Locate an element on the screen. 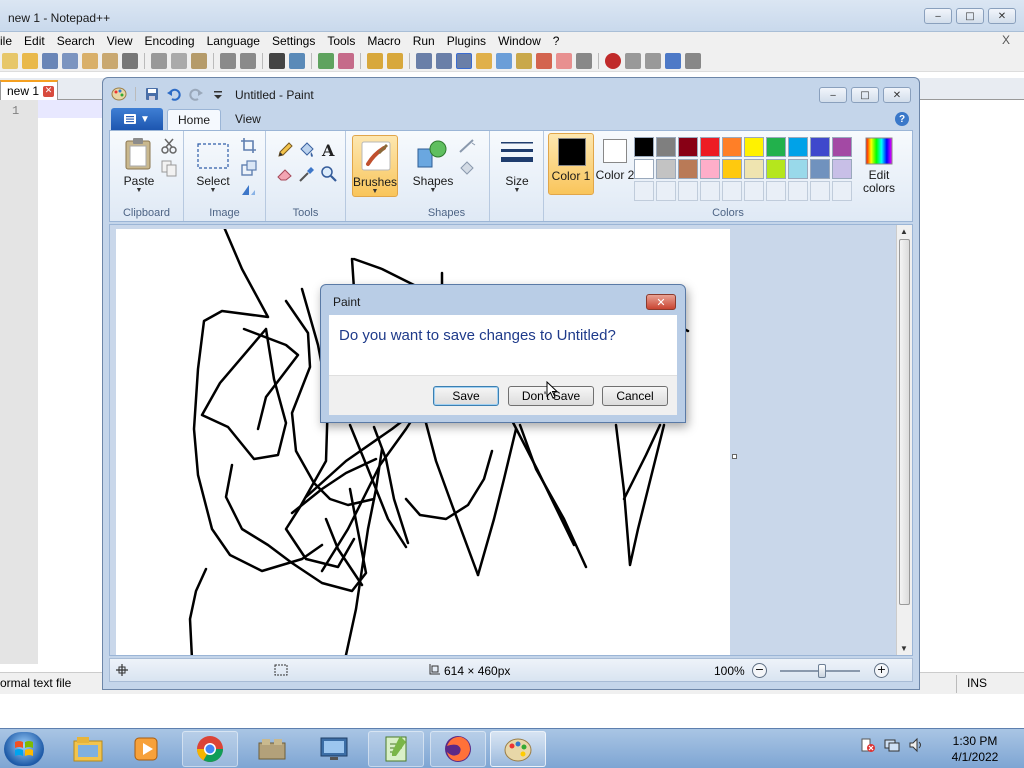 The image size is (1024, 768). open-file-icon is located at coordinates (30, 60).